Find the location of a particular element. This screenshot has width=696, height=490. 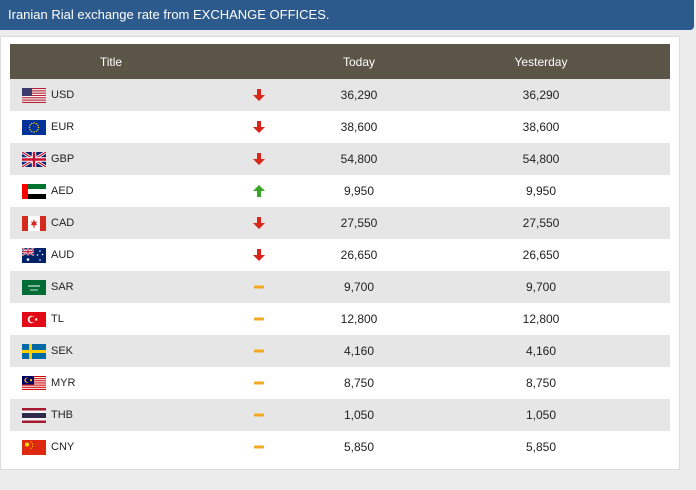

currency-code: CNY is located at coordinates (63, 447).